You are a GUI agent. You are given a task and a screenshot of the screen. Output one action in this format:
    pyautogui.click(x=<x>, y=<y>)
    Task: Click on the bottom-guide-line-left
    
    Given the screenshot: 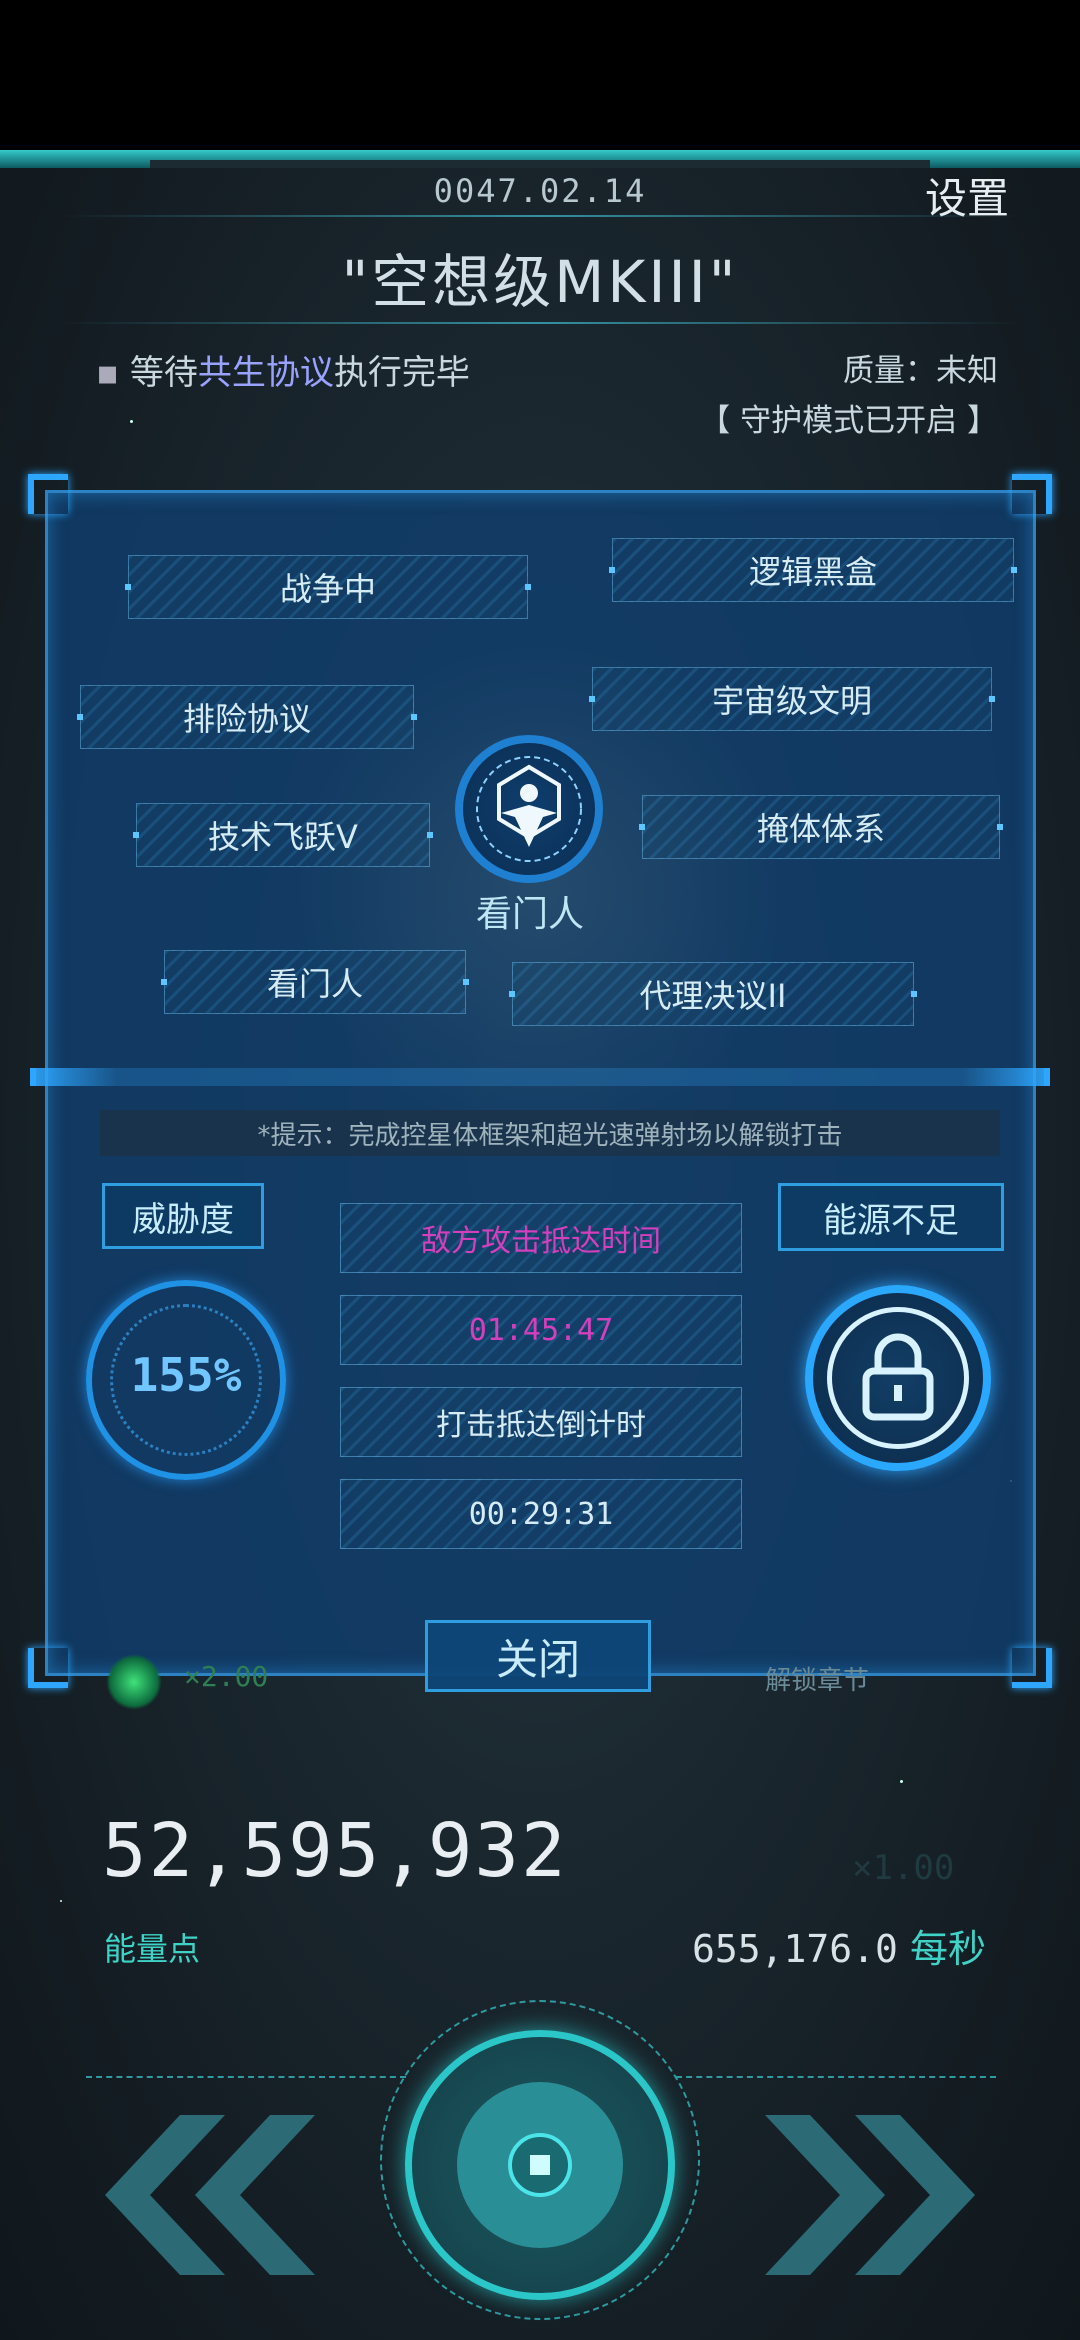 What is the action you would take?
    pyautogui.click(x=246, y=2077)
    